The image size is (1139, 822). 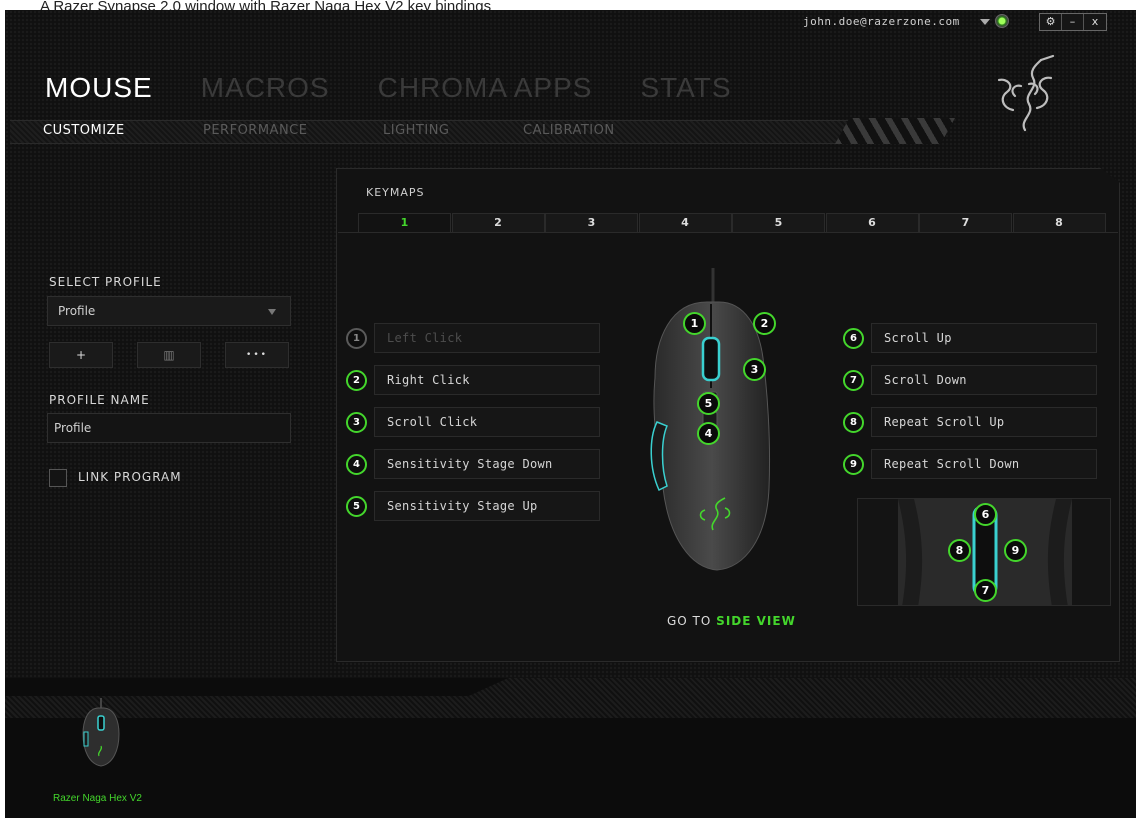 What do you see at coordinates (272, 312) in the screenshot?
I see `dropdown-caret-icon` at bounding box center [272, 312].